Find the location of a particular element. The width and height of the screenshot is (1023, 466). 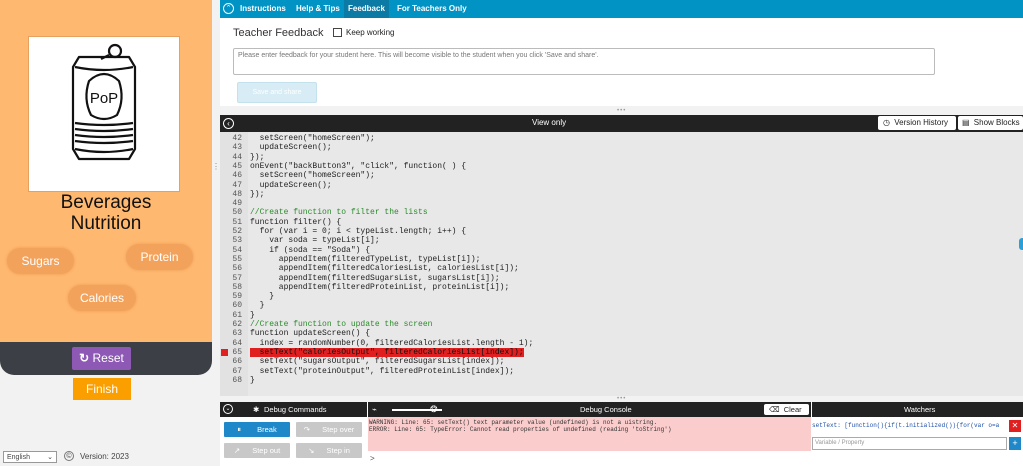

finish-button: Finish is located at coordinates (102, 389).